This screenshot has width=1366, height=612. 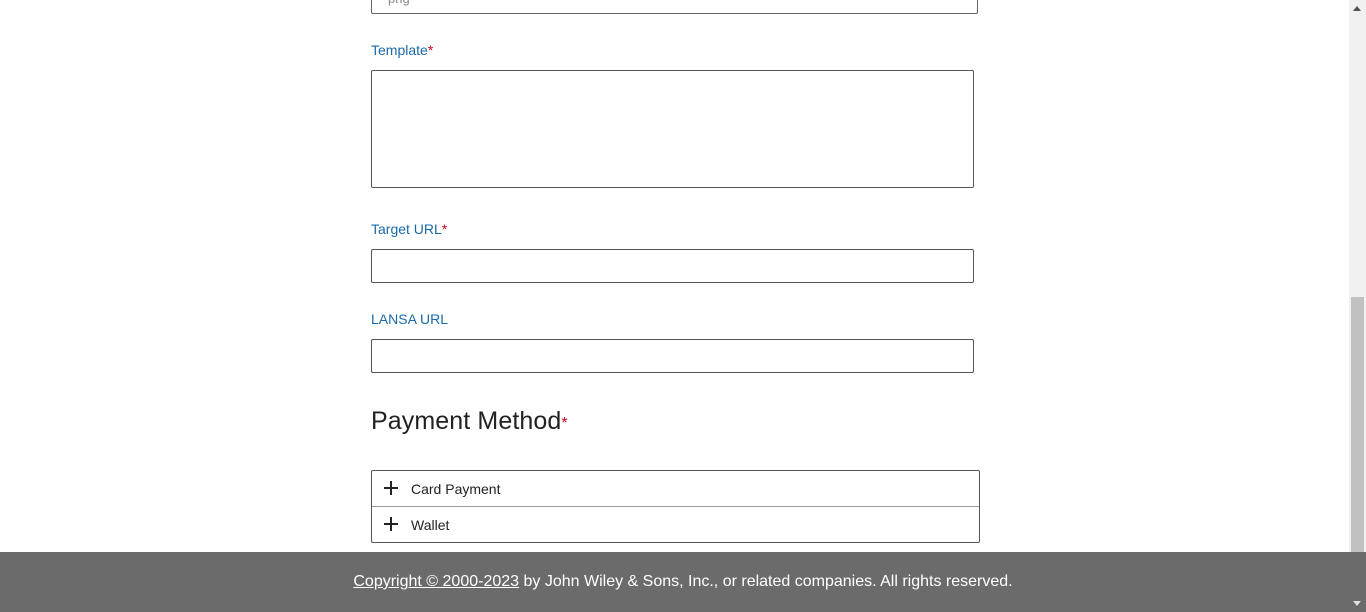 What do you see at coordinates (675, 488) in the screenshot?
I see `accordion-item-card-payment: Card Payment` at bounding box center [675, 488].